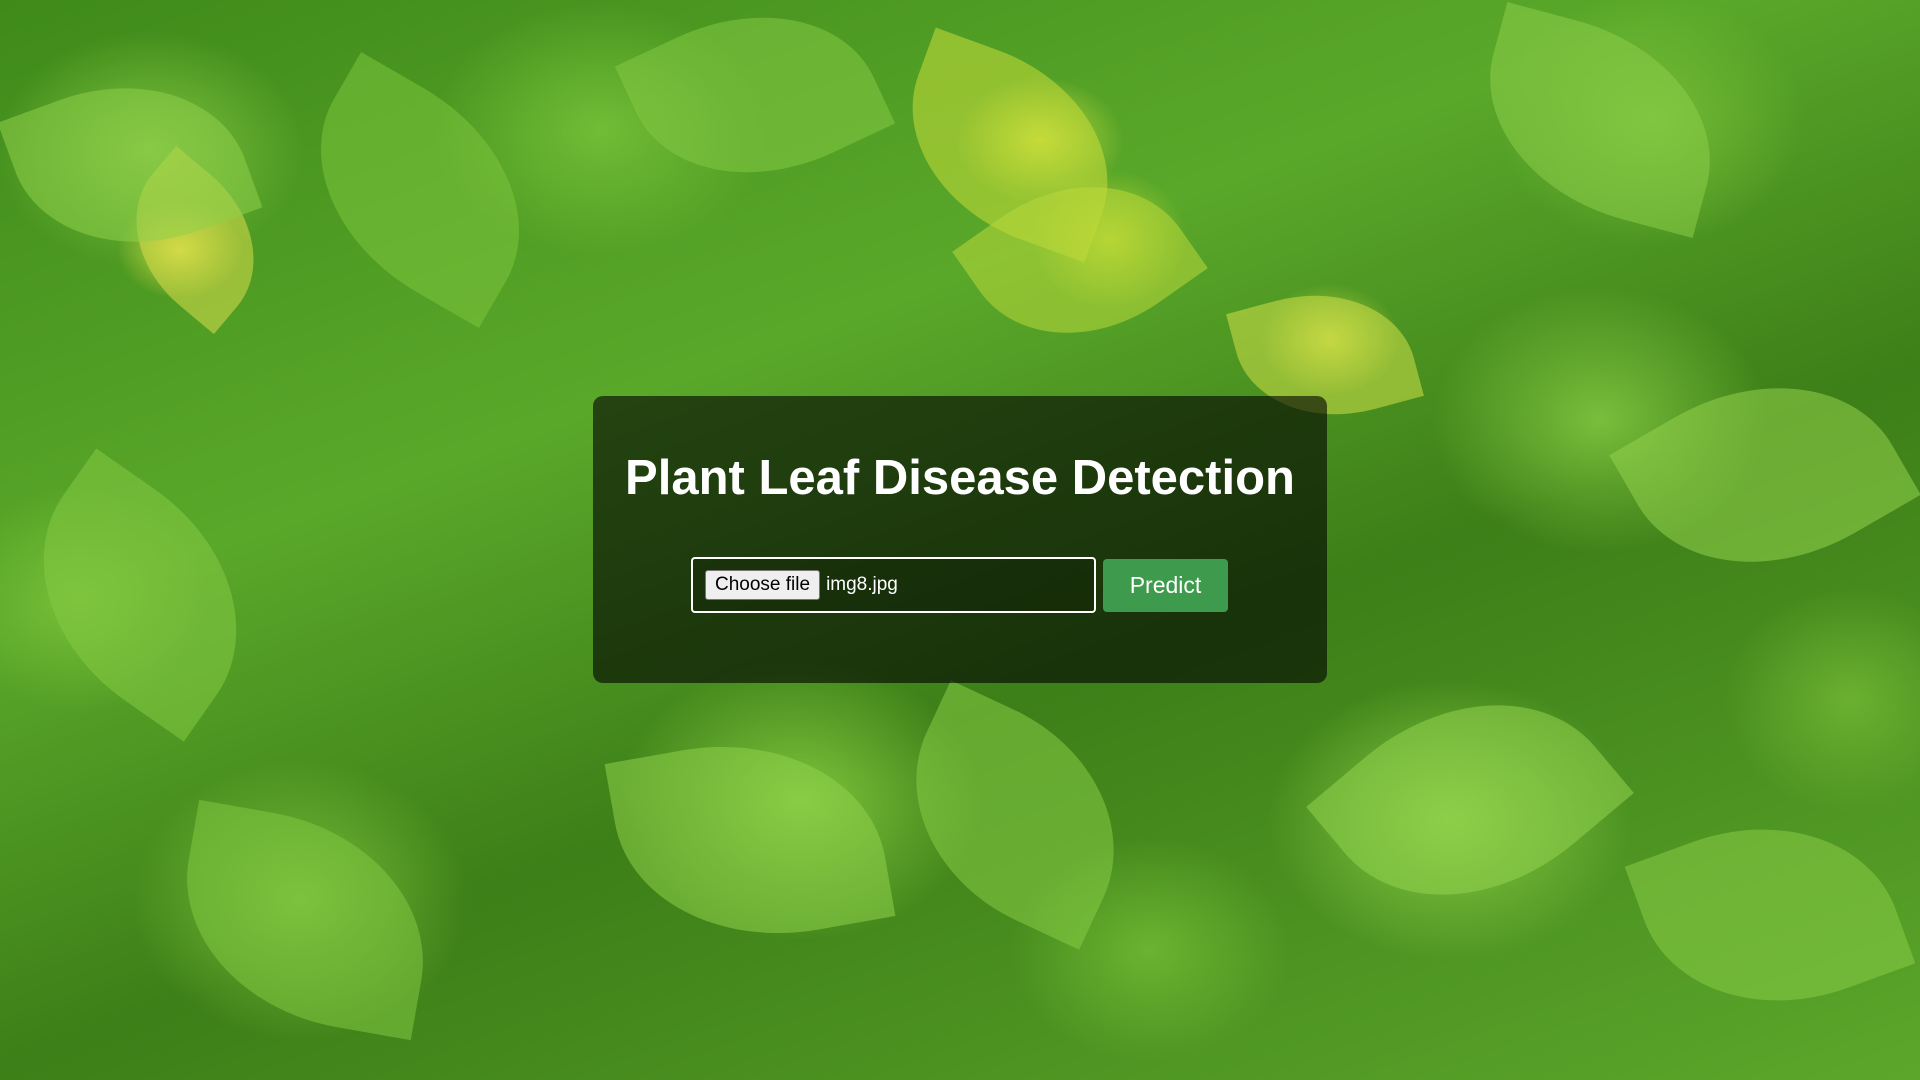  What do you see at coordinates (960, 478) in the screenshot?
I see `page-title: Plant Leaf Disease Detection` at bounding box center [960, 478].